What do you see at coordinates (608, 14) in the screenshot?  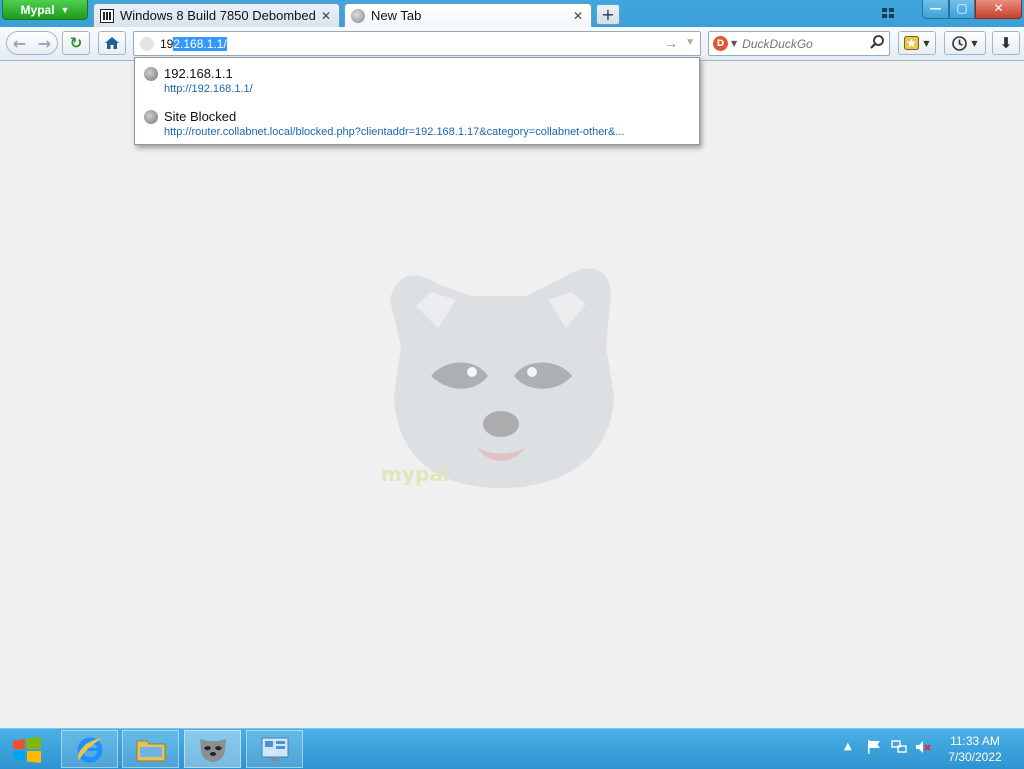 I see `new-tab-button: +` at bounding box center [608, 14].